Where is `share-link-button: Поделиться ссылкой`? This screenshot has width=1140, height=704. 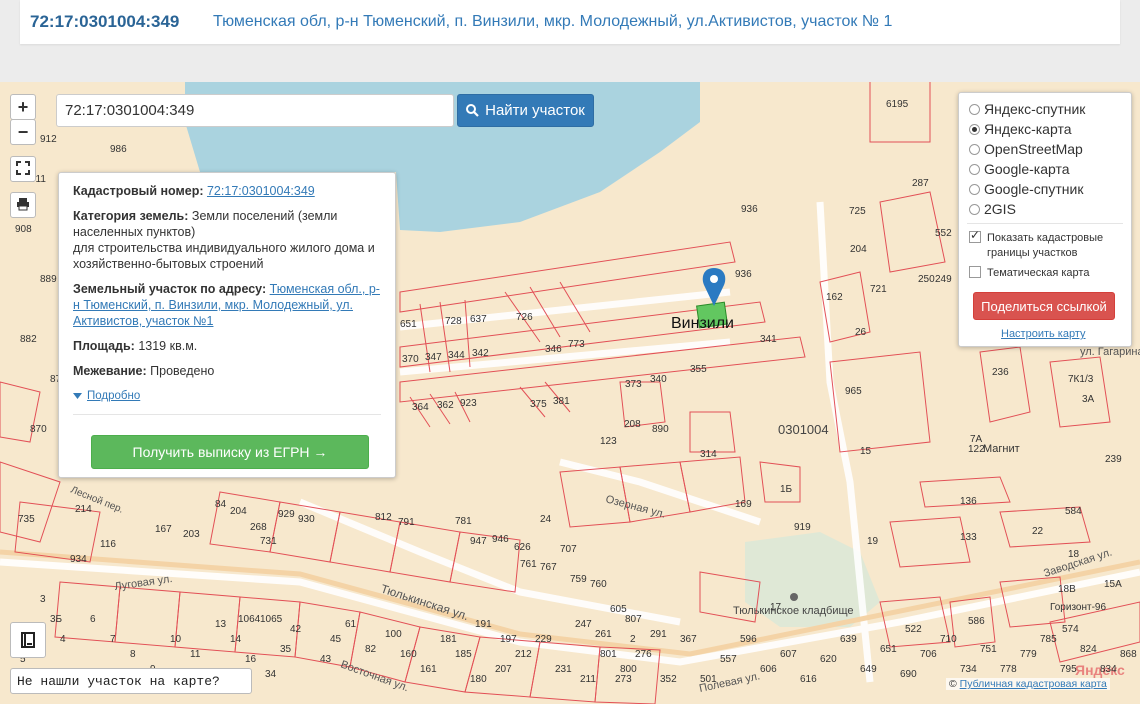 share-link-button: Поделиться ссылкой is located at coordinates (1044, 306).